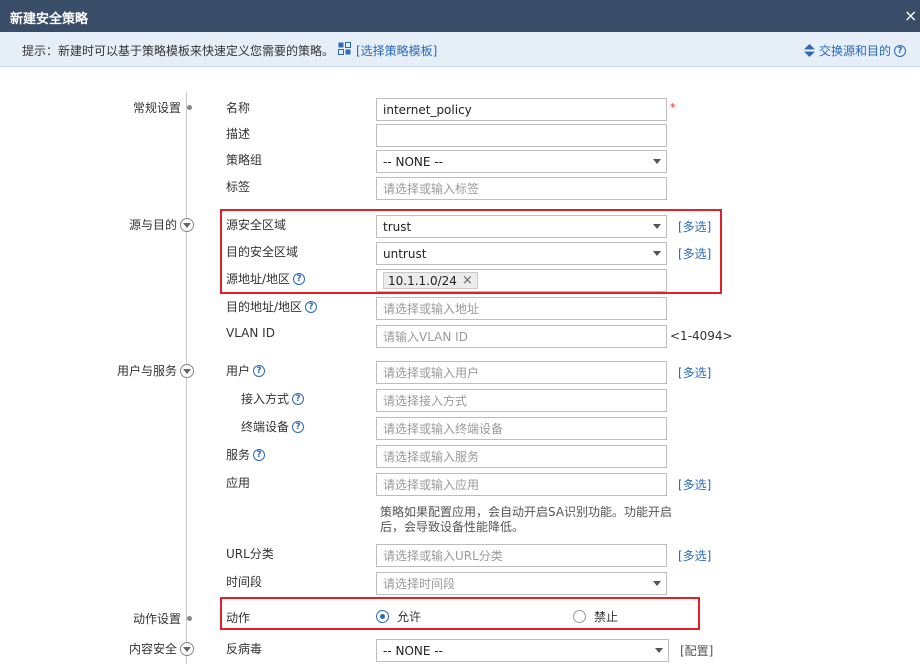  I want to click on access-input: 请选择接入方式, so click(521, 400).